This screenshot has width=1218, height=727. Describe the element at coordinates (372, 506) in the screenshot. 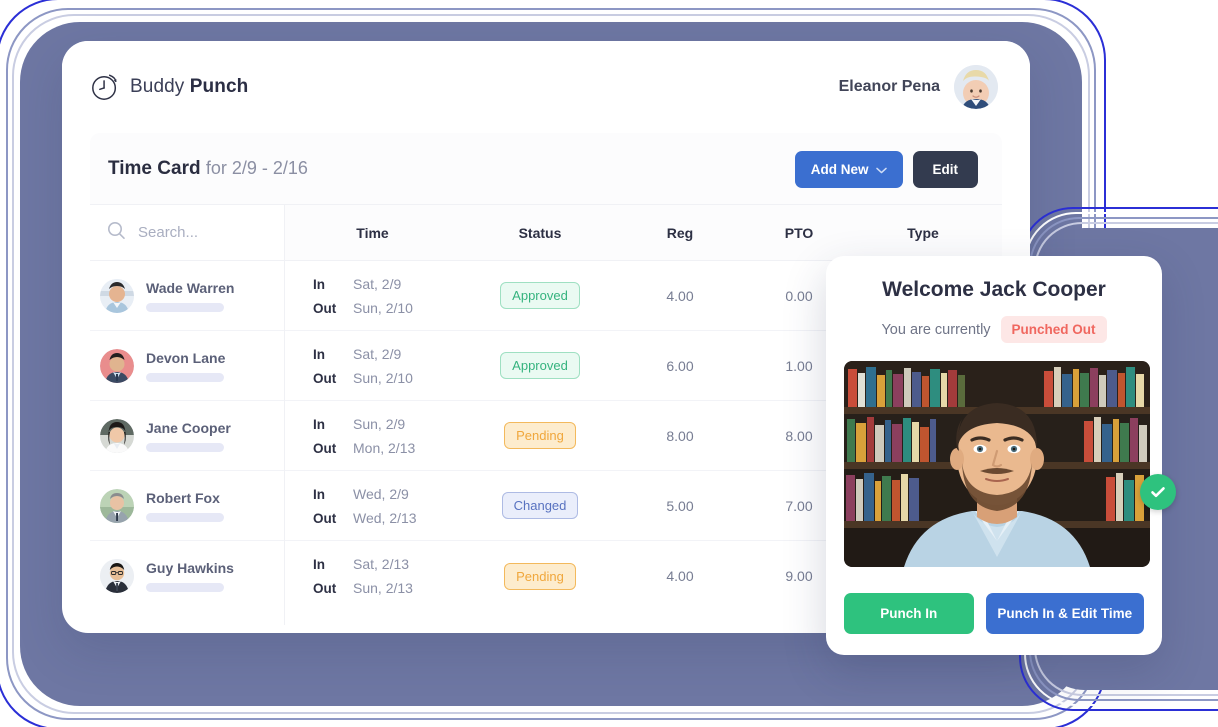

I see `time-cell: In Wed, 2/9 Out Wed, 2/13` at that location.